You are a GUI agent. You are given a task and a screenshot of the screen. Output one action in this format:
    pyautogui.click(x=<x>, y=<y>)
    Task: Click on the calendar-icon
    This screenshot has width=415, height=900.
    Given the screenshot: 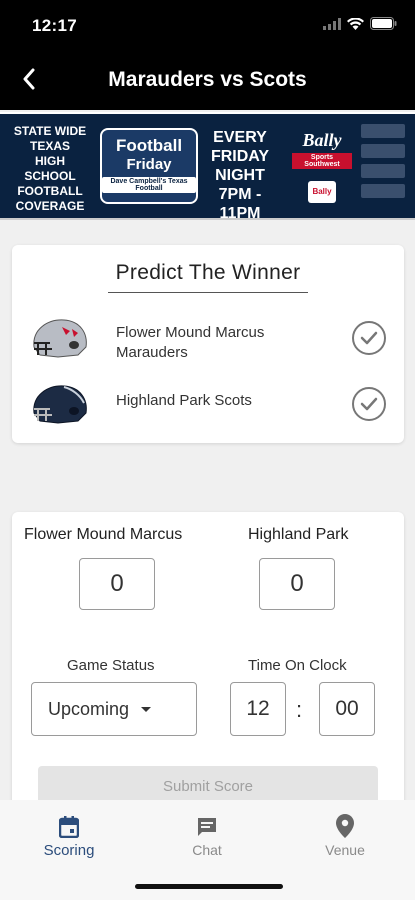 What is the action you would take?
    pyautogui.click(x=69, y=827)
    